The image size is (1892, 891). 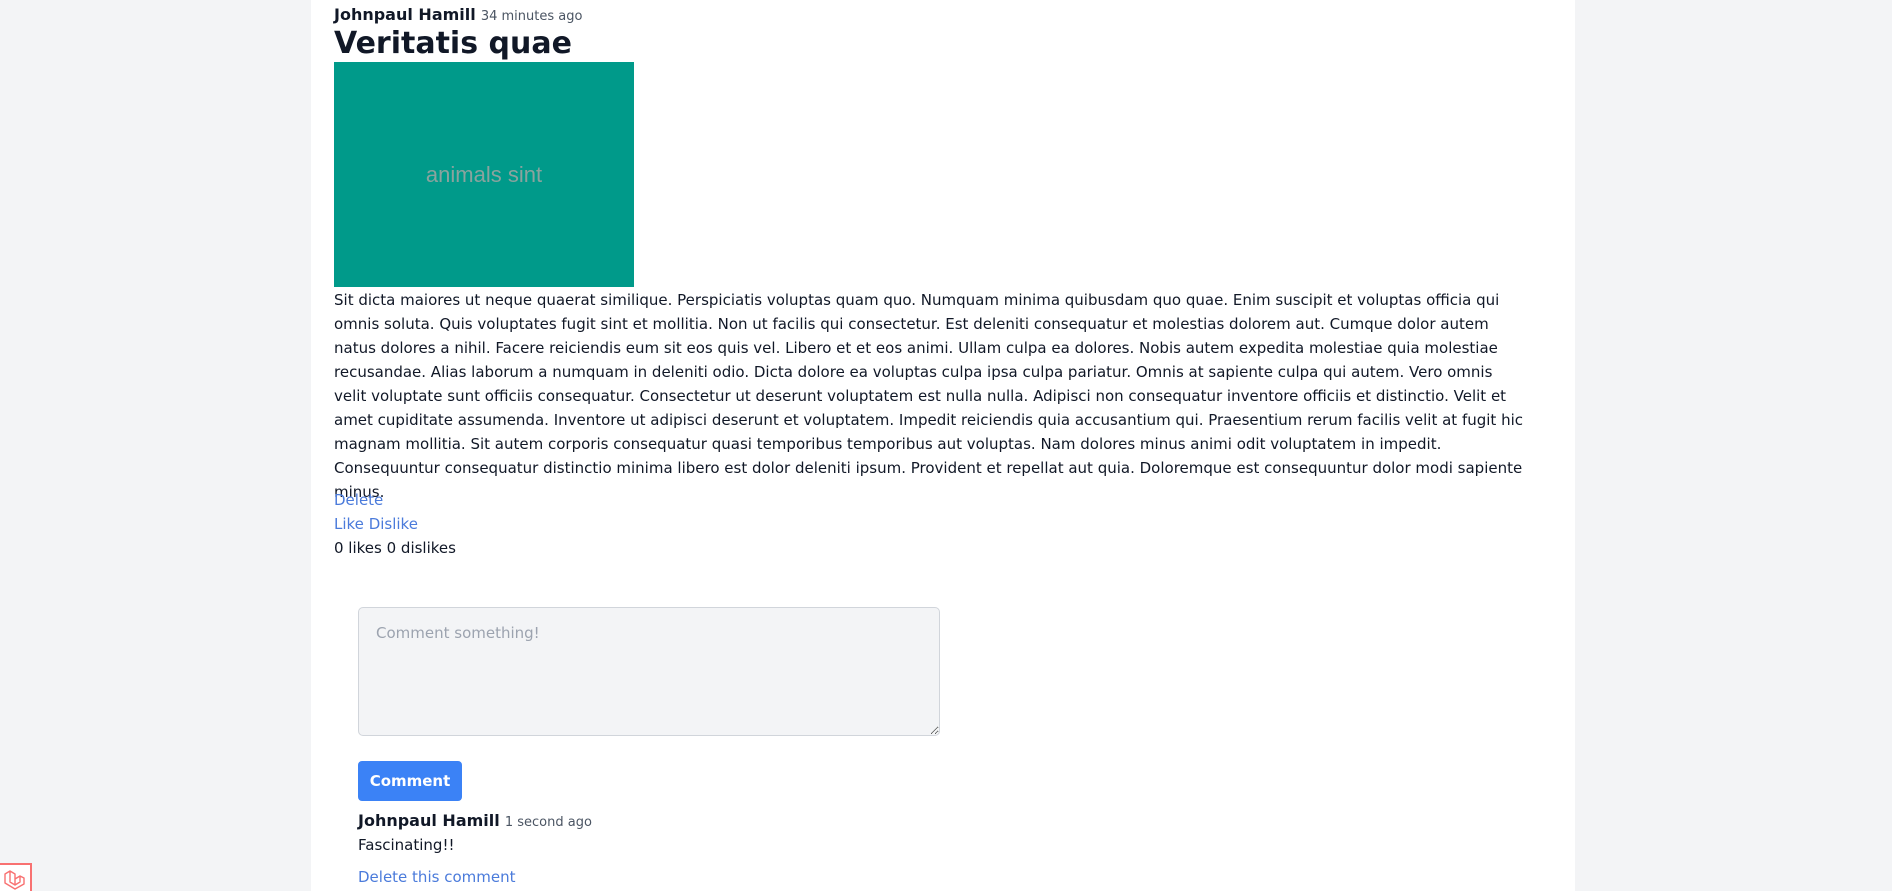 I want to click on comment-input, so click(x=649, y=671).